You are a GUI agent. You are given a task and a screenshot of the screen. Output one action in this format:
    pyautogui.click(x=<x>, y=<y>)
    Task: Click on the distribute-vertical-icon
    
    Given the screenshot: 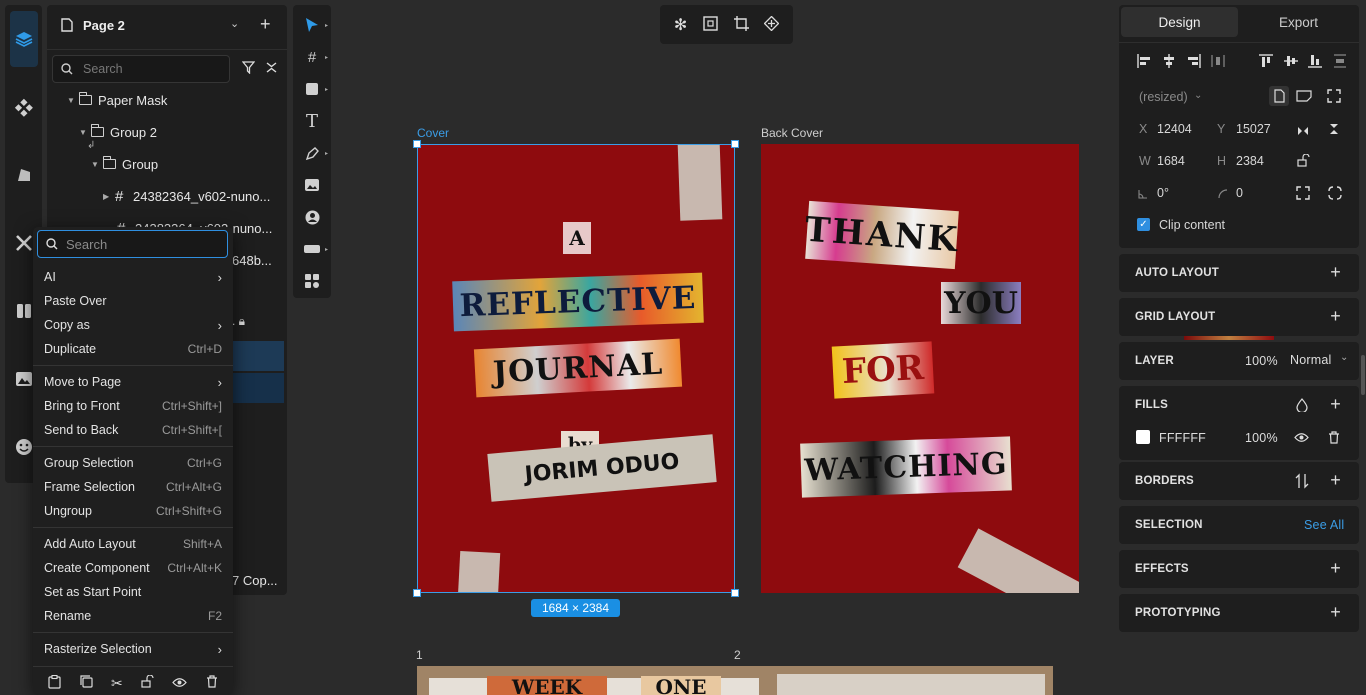 What is the action you would take?
    pyautogui.click(x=1340, y=61)
    